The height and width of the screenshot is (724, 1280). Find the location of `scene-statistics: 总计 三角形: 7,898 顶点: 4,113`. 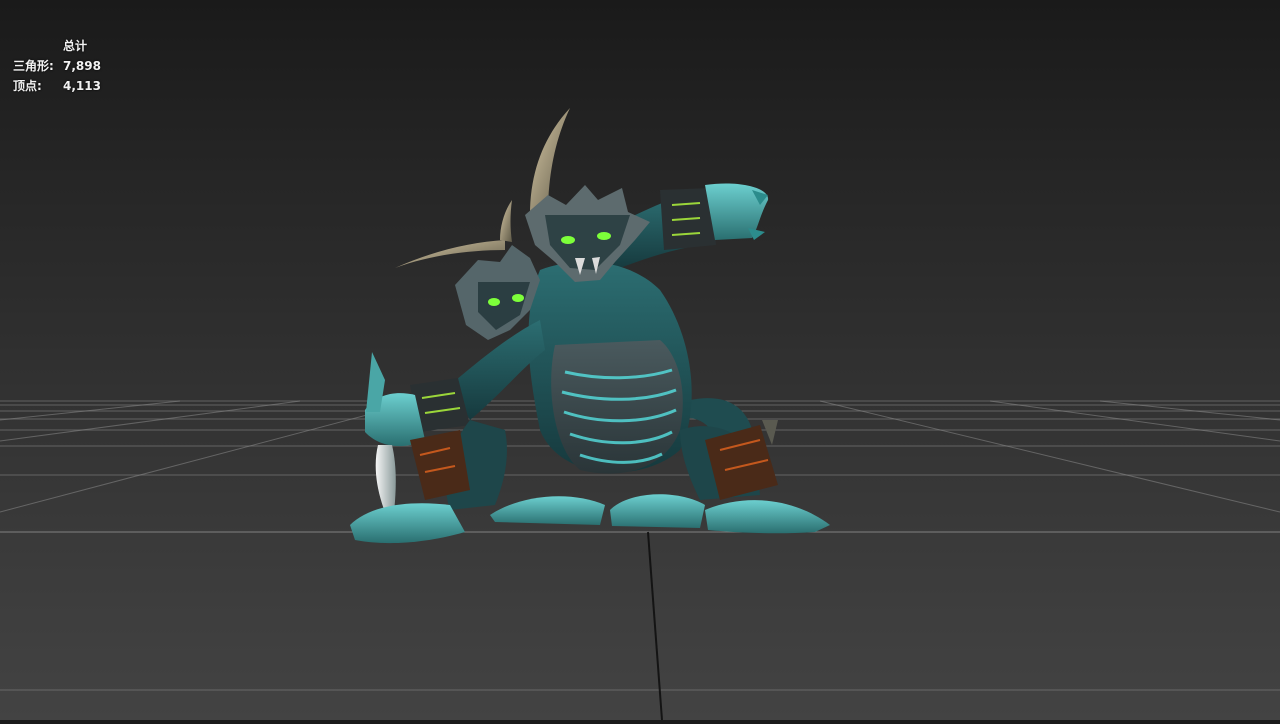

scene-statistics: 总计 三角形: 7,898 顶点: 4,113 is located at coordinates (57, 66).